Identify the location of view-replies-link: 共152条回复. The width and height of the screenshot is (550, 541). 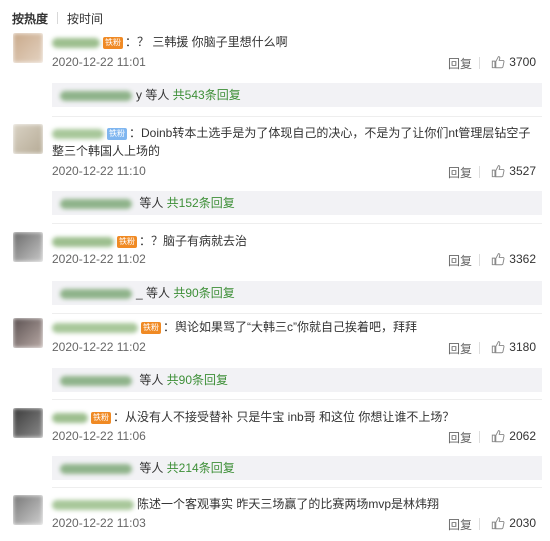
(201, 203).